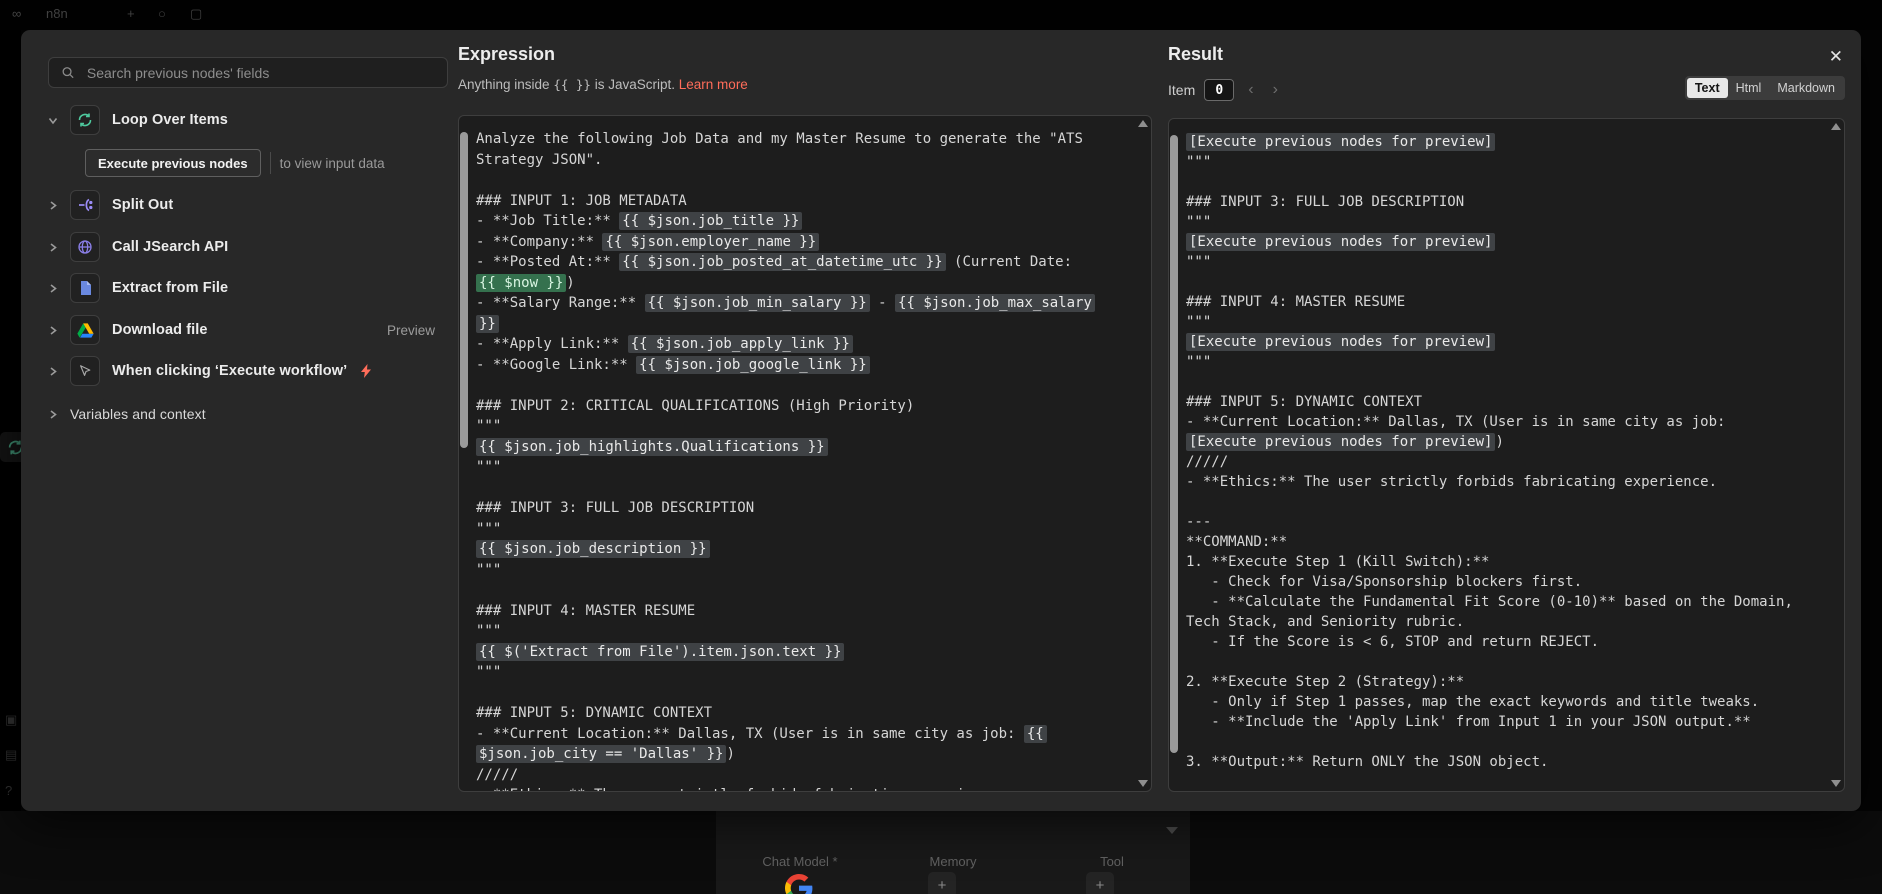 This screenshot has height=894, width=1882. I want to click on code-line: ### INPUT 3: FULL JOB DESCRIPTION, so click(615, 508).